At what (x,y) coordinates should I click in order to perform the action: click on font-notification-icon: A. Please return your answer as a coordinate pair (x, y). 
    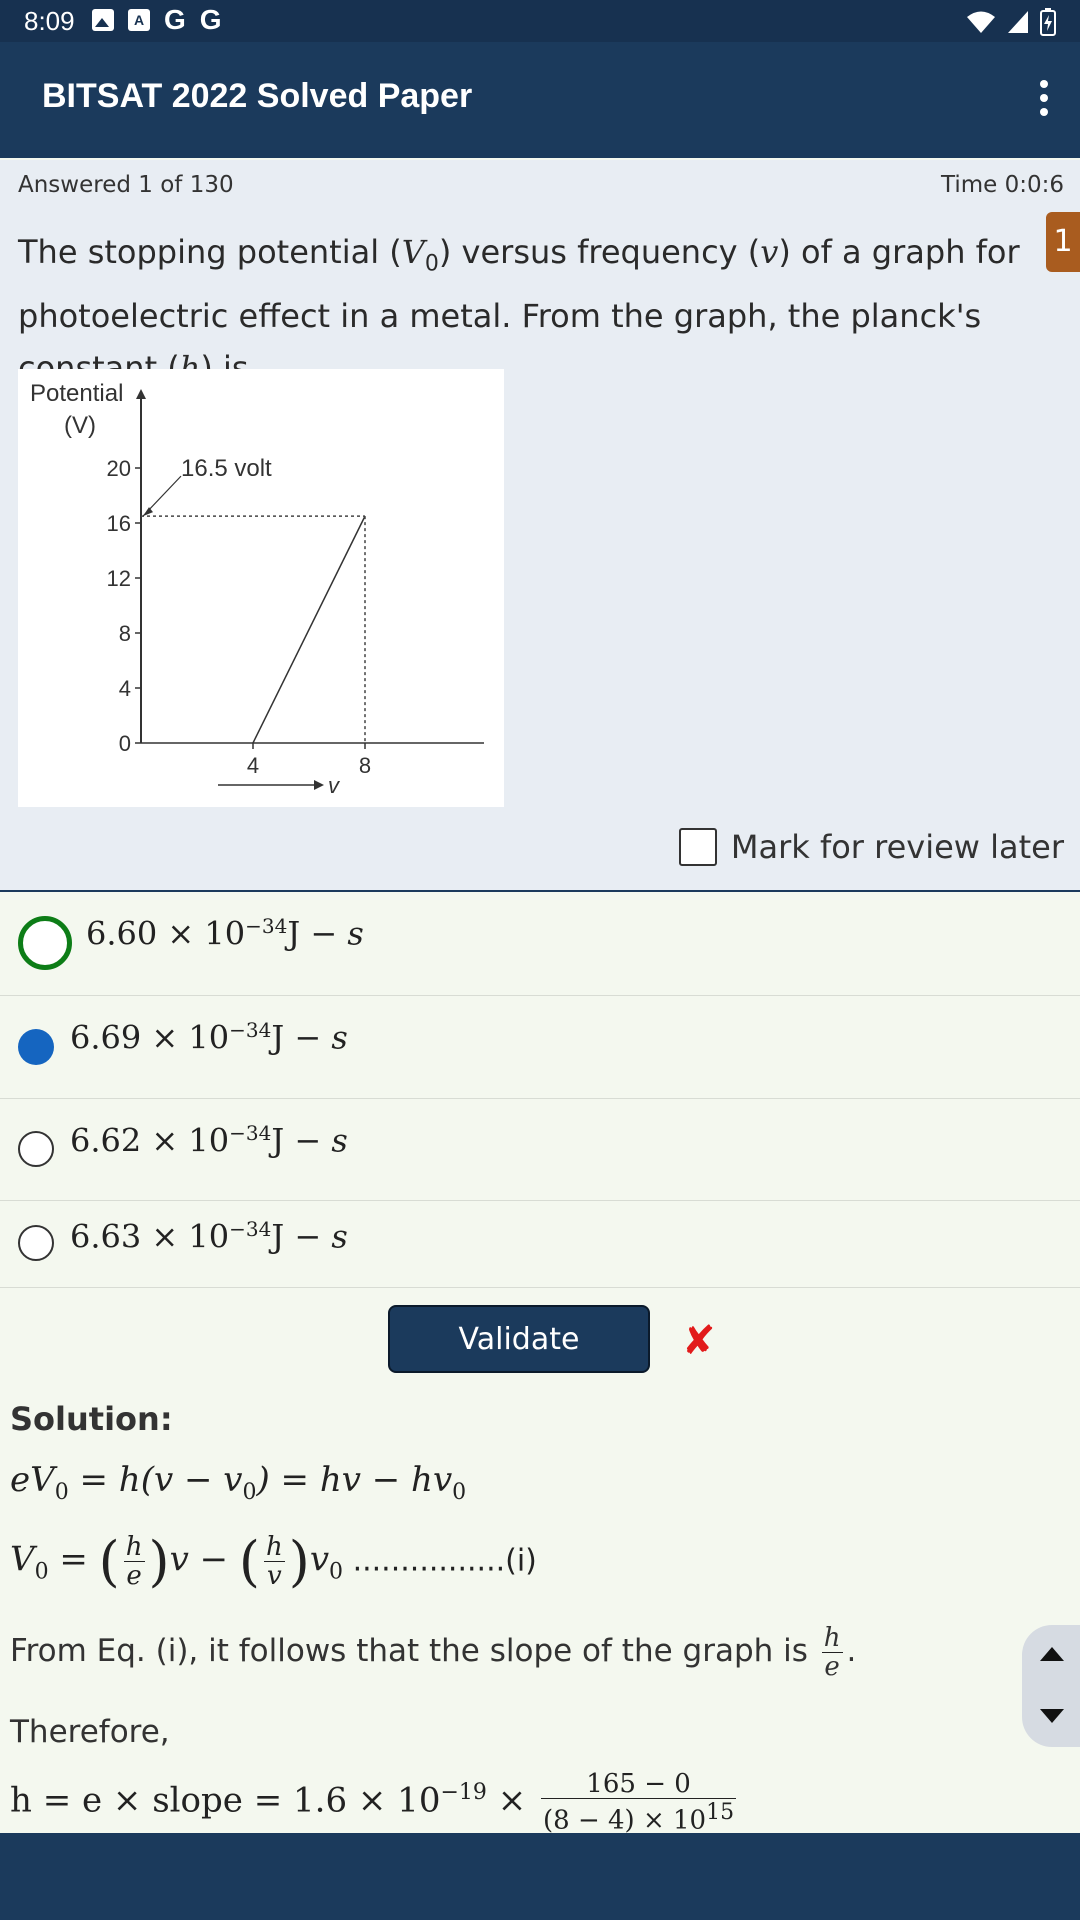
    Looking at the image, I should click on (139, 20).